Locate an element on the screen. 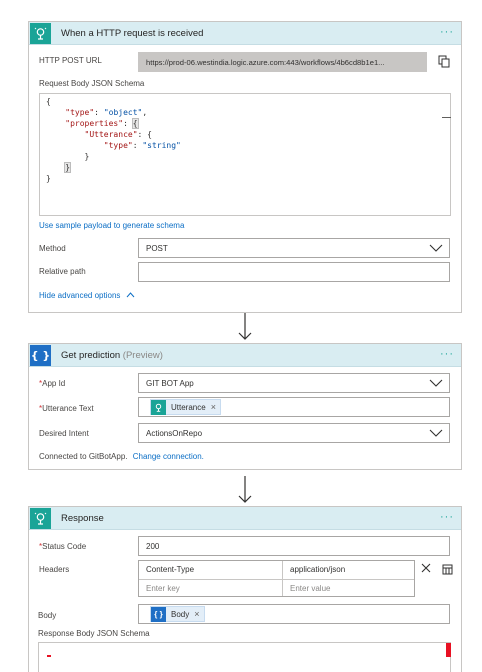 The height and width of the screenshot is (672, 482). status-code-label: *Status Code is located at coordinates (63, 546).